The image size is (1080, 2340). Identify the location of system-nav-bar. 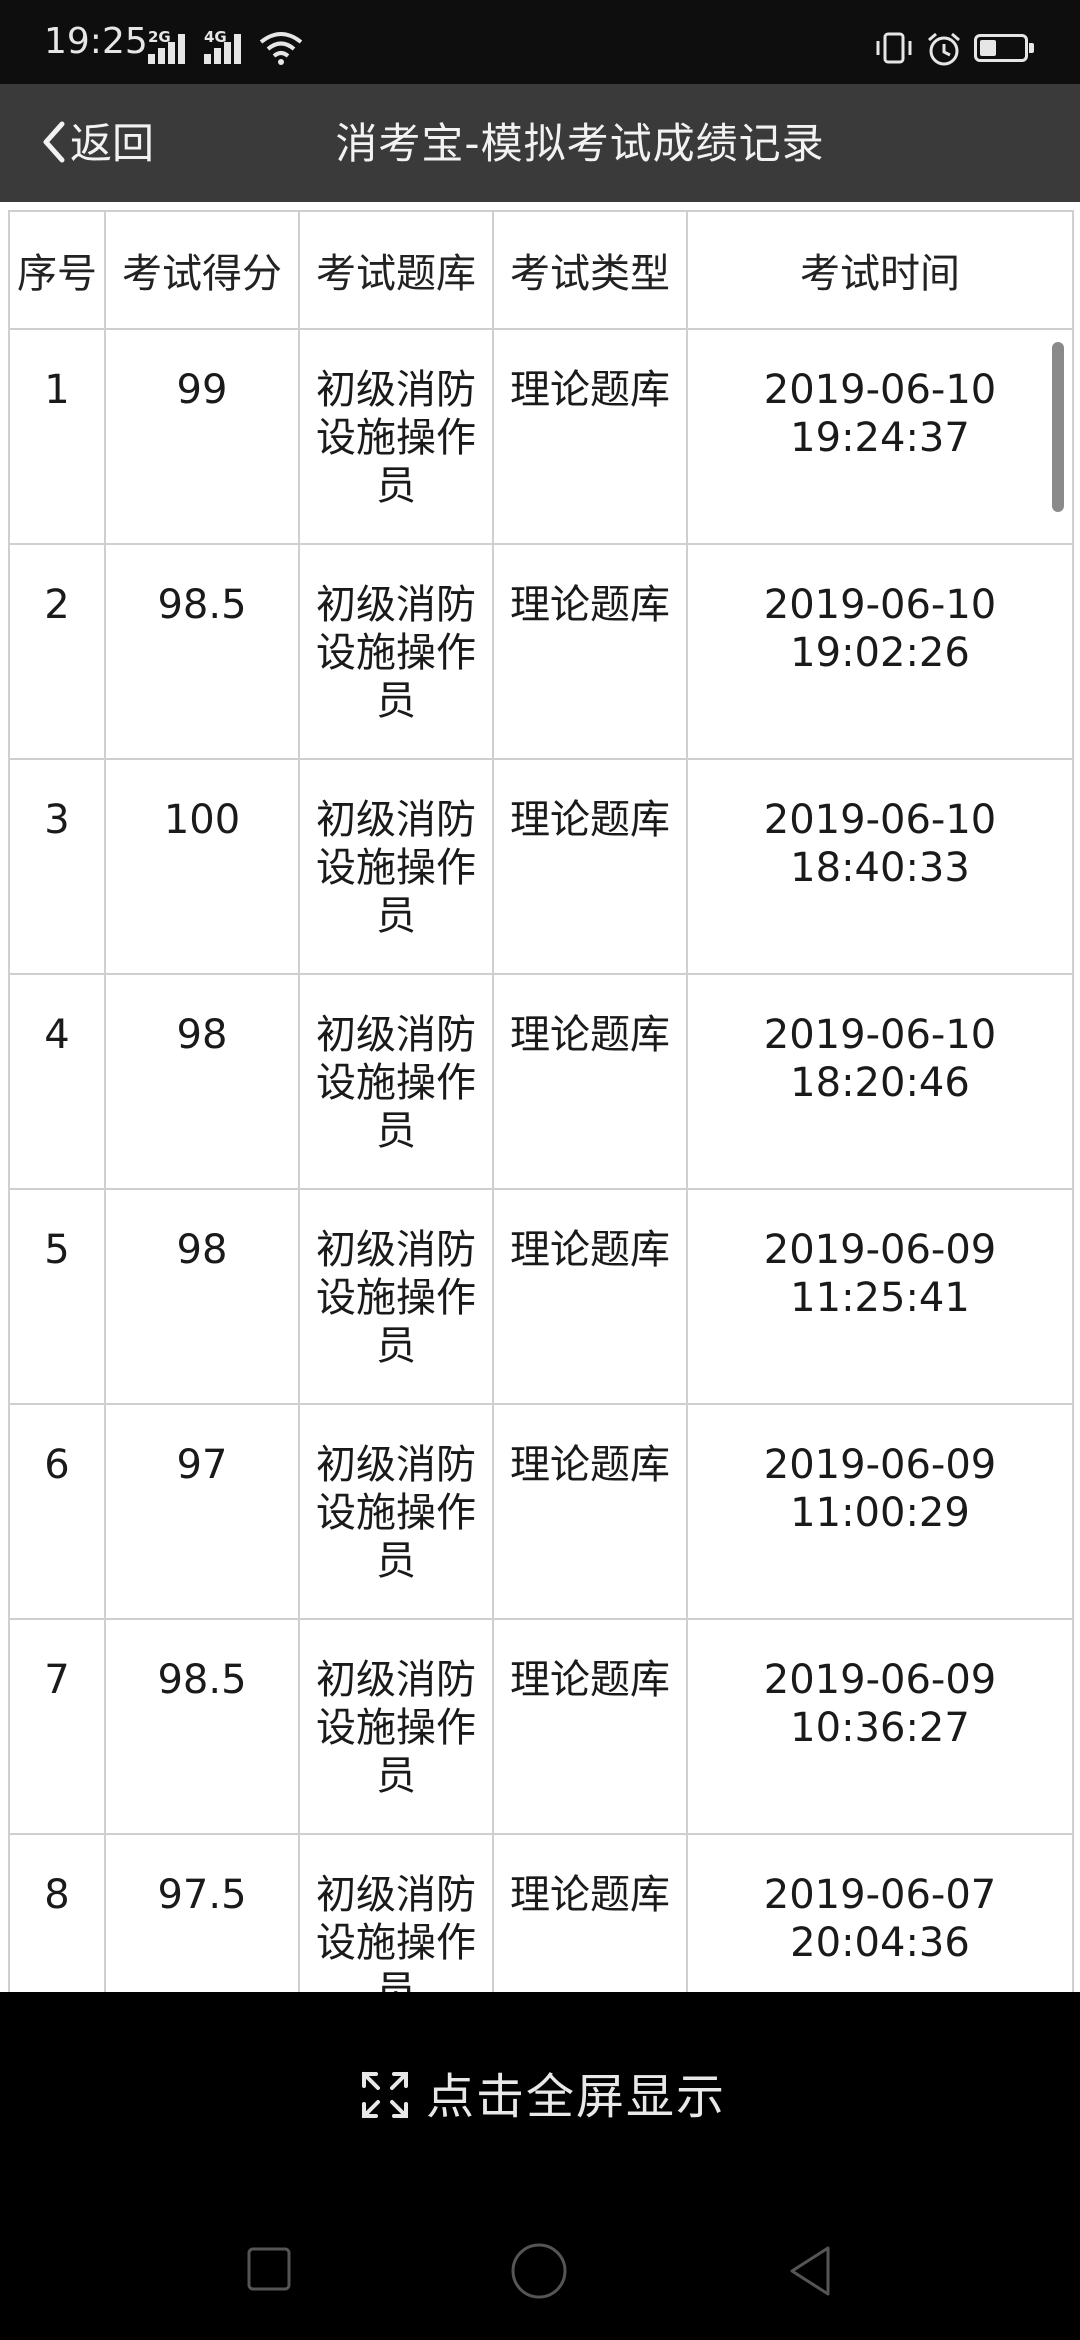
(540, 2271).